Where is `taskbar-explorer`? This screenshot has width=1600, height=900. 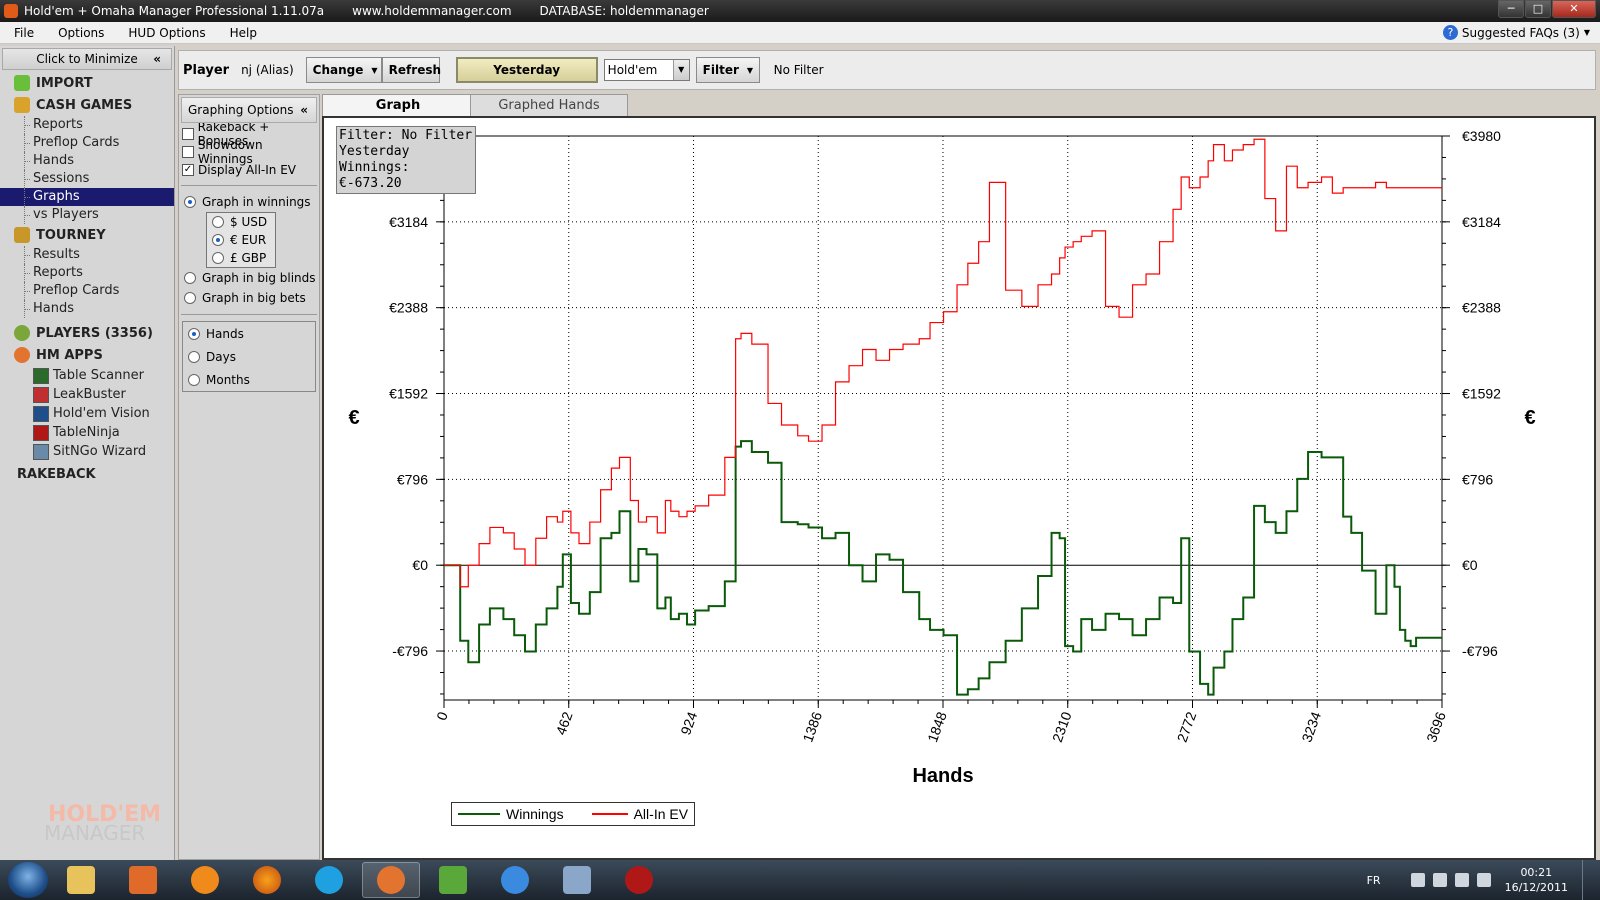
taskbar-explorer is located at coordinates (81, 880).